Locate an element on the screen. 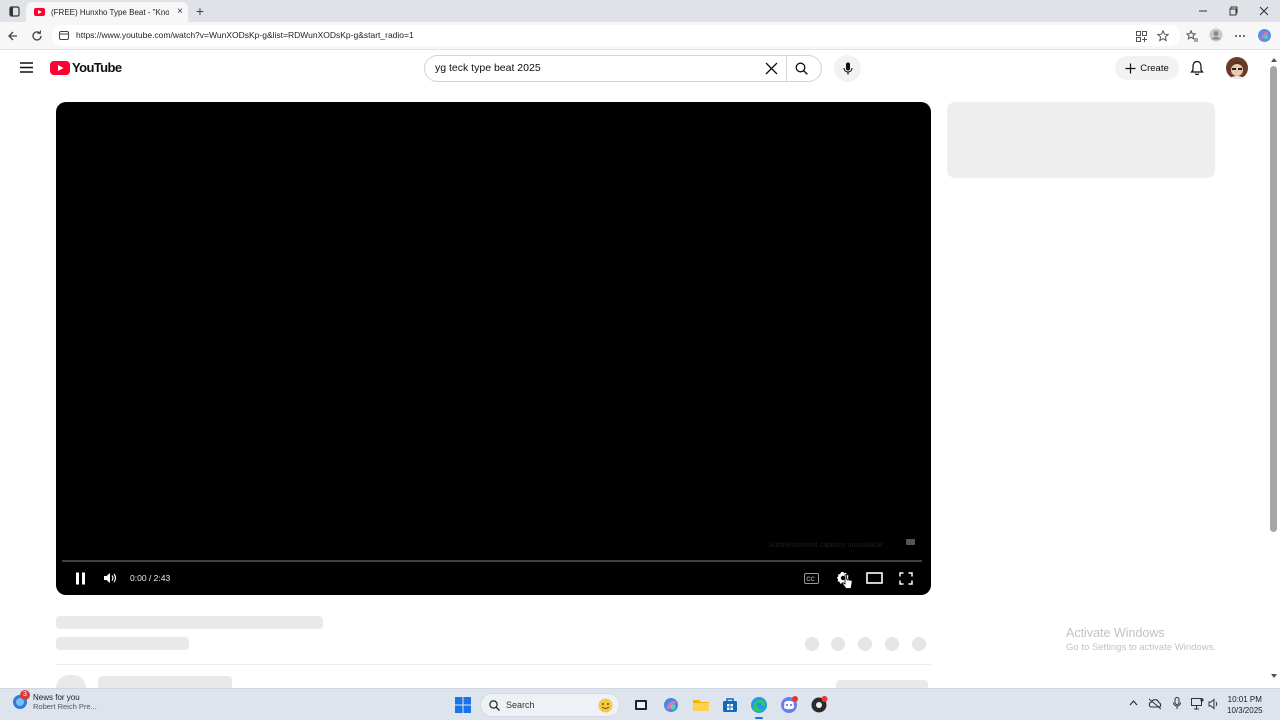 The width and height of the screenshot is (1280, 720). divider is located at coordinates (493, 664).